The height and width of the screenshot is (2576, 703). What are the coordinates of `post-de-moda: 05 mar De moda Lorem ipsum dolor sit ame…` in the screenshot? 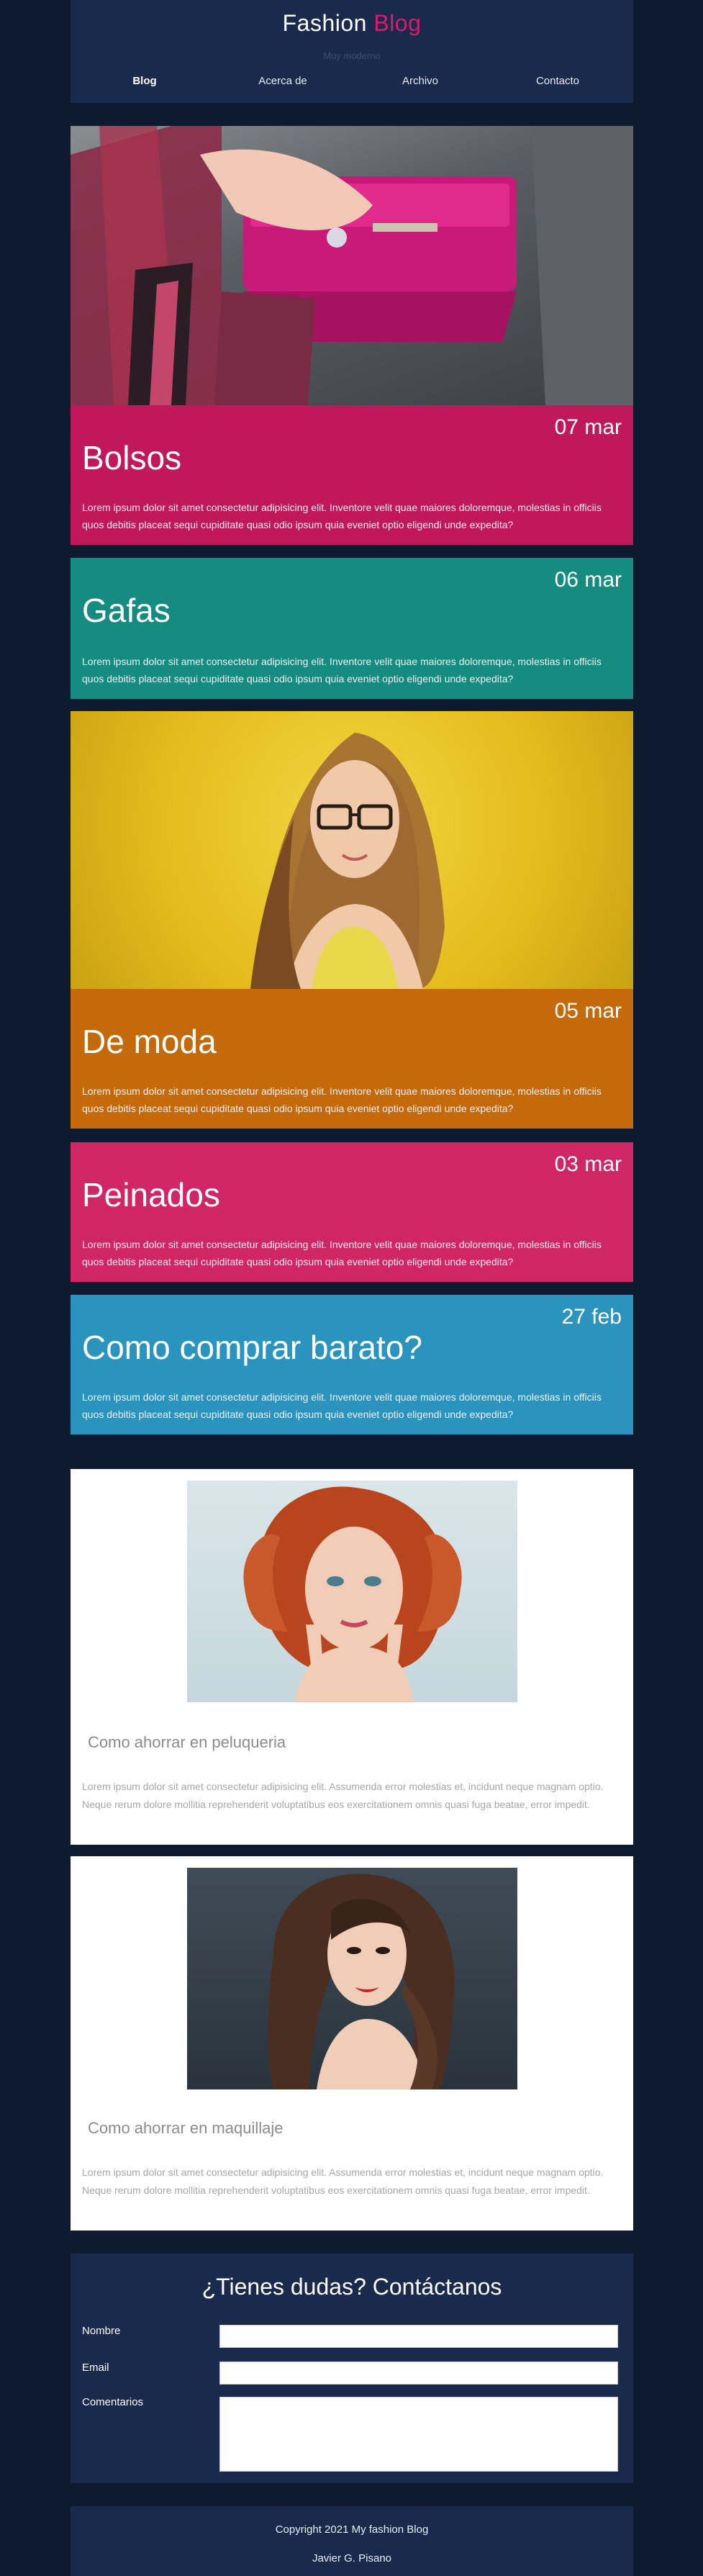 It's located at (352, 920).